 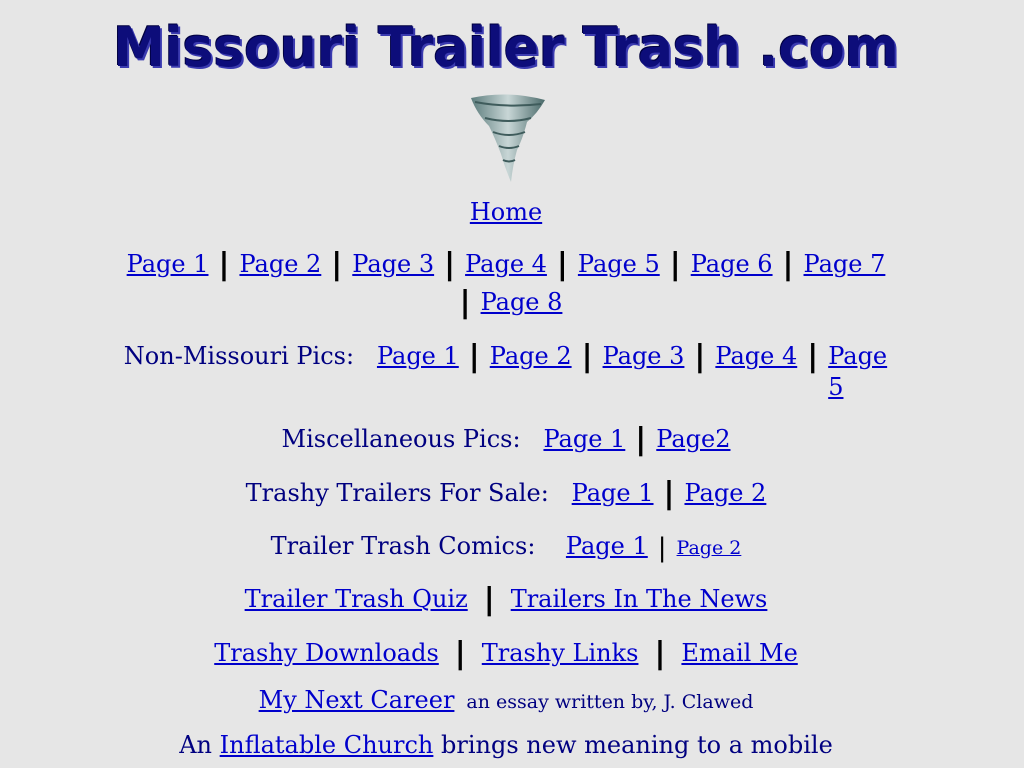 What do you see at coordinates (401, 439) in the screenshot?
I see `misc-label: Miscellaneous Pics:` at bounding box center [401, 439].